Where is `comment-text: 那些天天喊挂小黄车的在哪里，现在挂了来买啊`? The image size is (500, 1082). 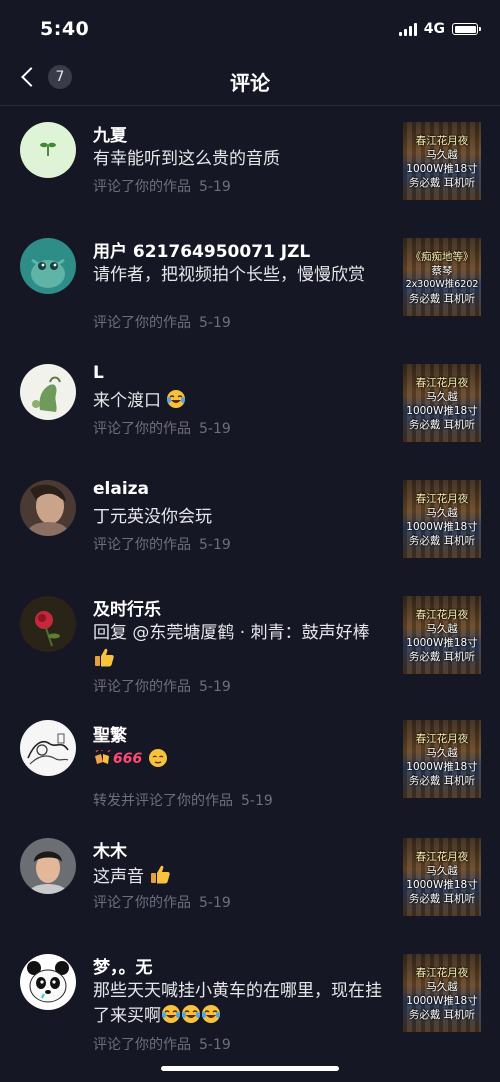
comment-text: 那些天天喊挂小黄车的在哪里，现在挂了来买啊 is located at coordinates (243, 1005).